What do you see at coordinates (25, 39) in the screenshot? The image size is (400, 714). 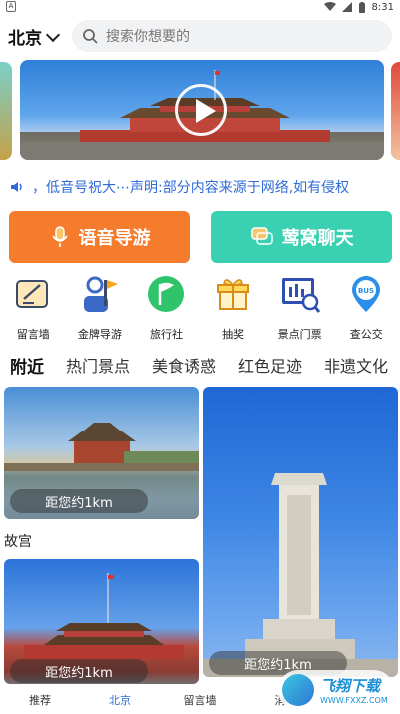 I see `city-label: 北京` at bounding box center [25, 39].